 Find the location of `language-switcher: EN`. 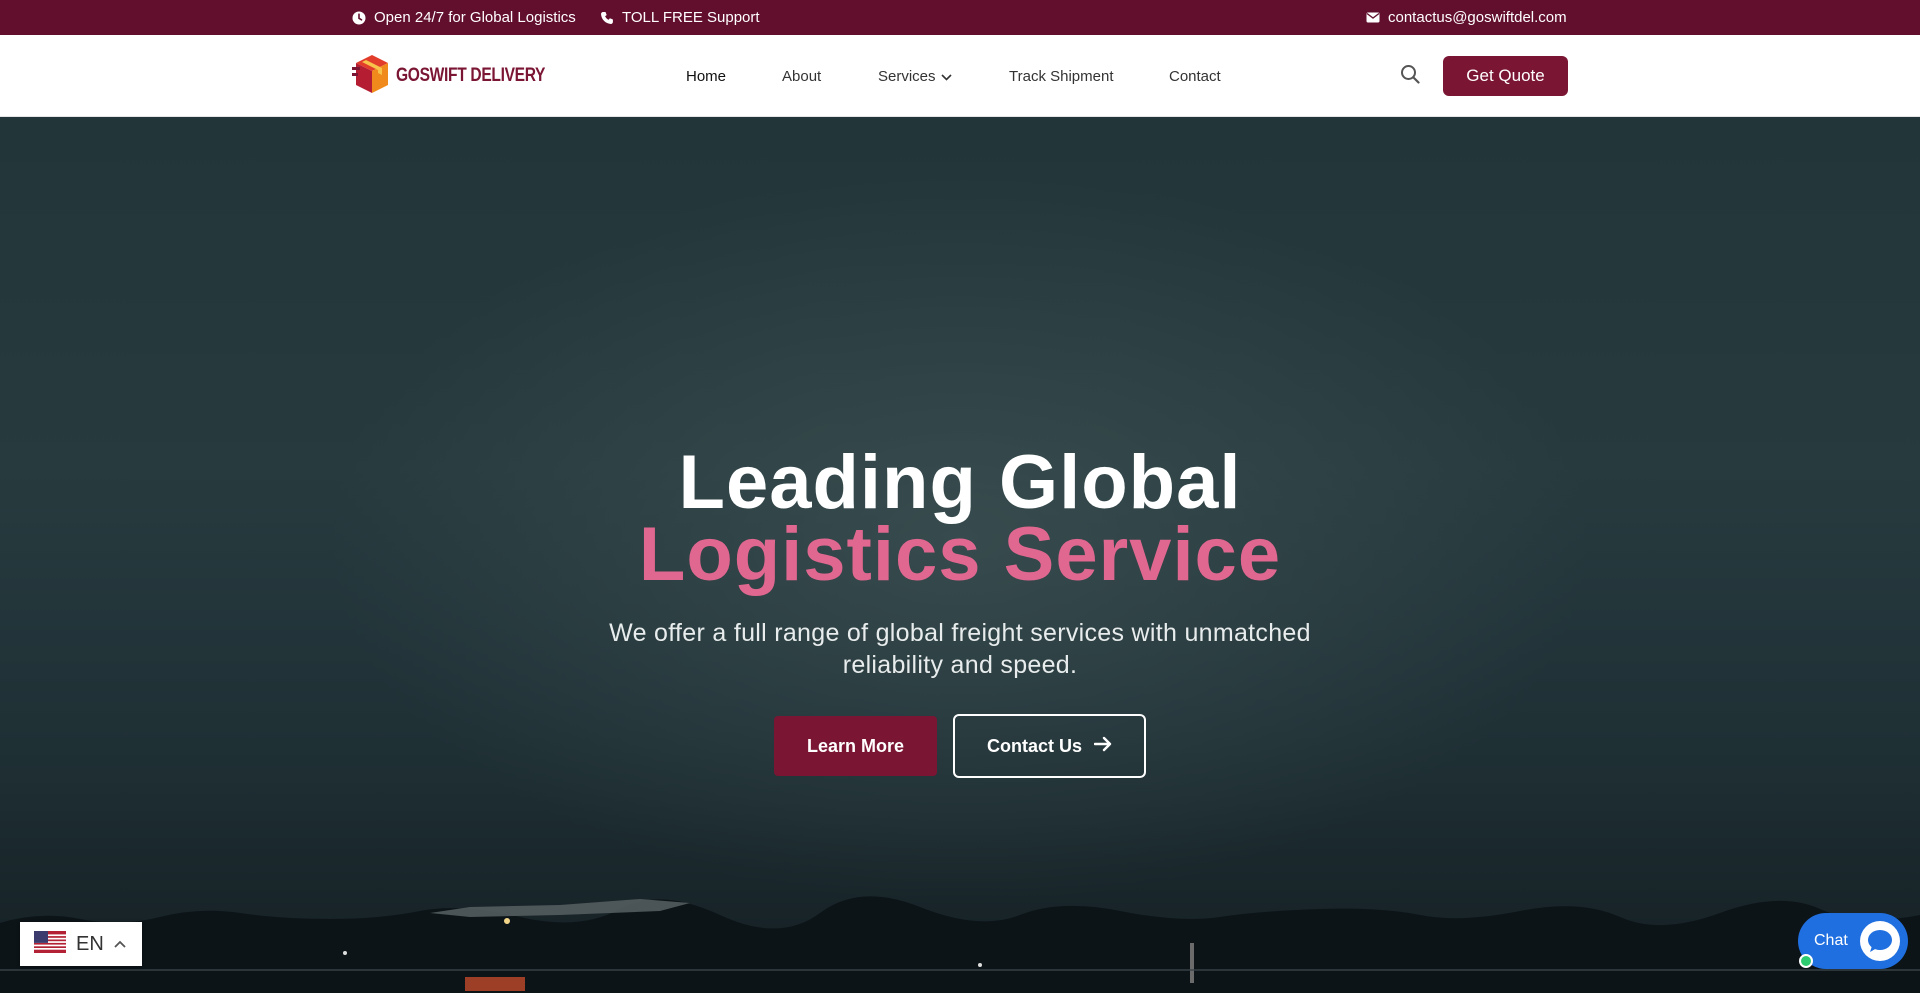

language-switcher: EN is located at coordinates (81, 944).